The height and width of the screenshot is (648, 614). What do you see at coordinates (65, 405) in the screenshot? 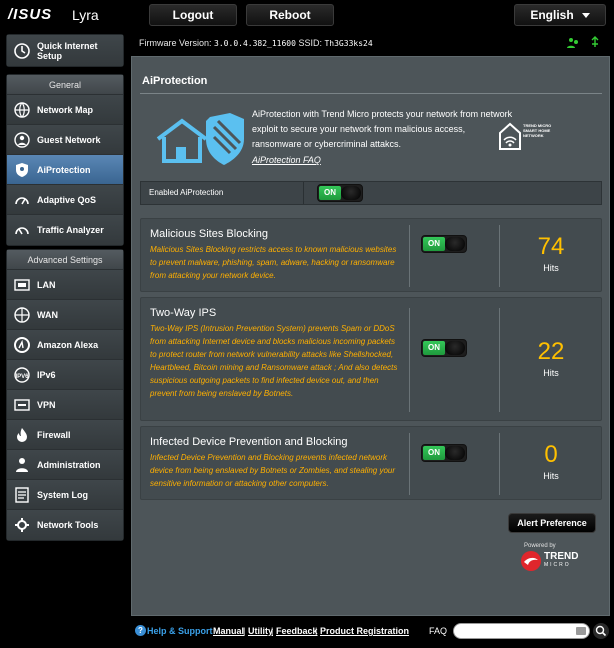
I see `sidebar-item-vpn: VPN` at bounding box center [65, 405].